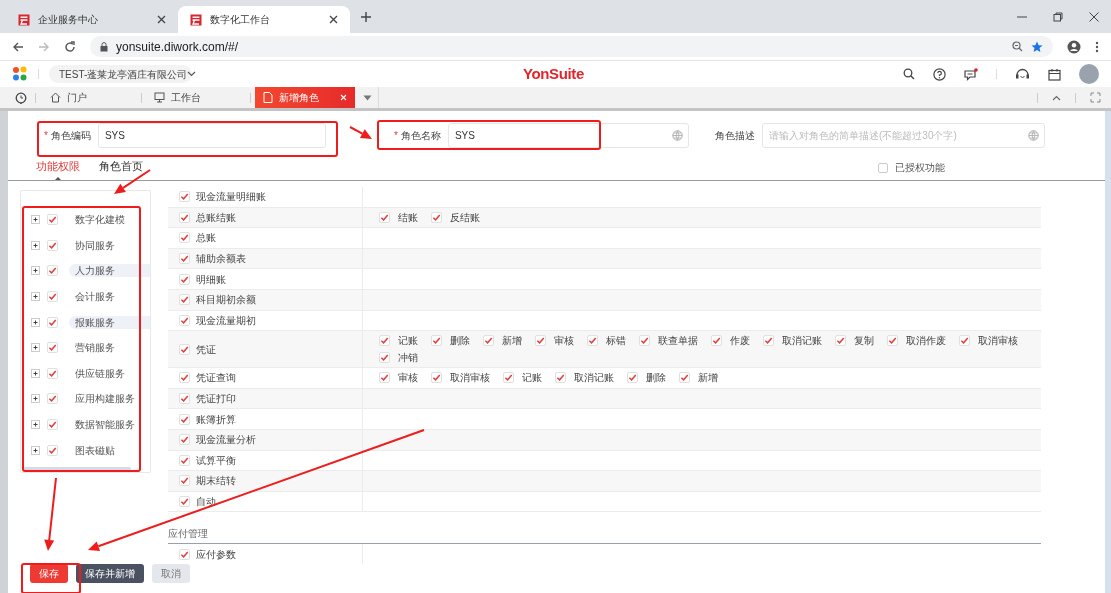  What do you see at coordinates (20, 74) in the screenshot?
I see `app-logo-icon` at bounding box center [20, 74].